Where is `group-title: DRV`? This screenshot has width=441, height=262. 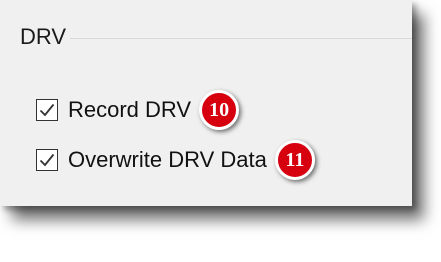
group-title: DRV is located at coordinates (44, 36).